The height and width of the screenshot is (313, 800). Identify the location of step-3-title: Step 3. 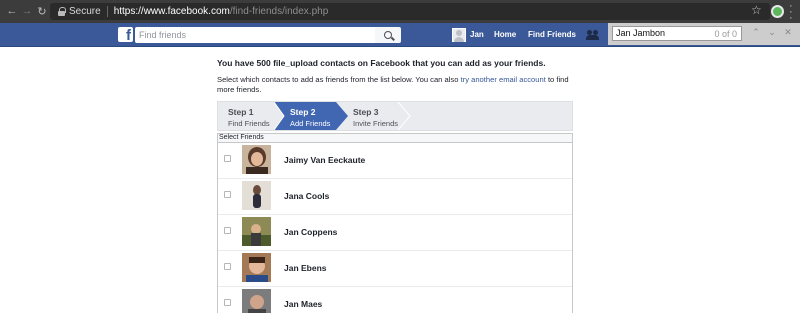
(366, 112).